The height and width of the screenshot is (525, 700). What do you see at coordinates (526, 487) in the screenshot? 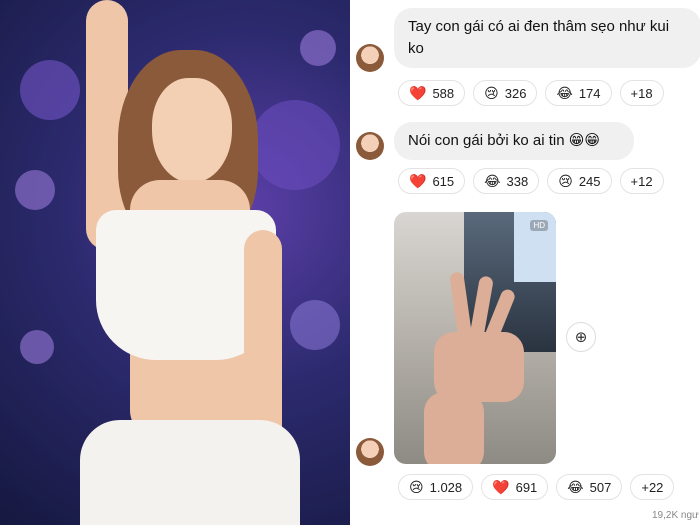
I see `reaction-count: 691` at bounding box center [526, 487].